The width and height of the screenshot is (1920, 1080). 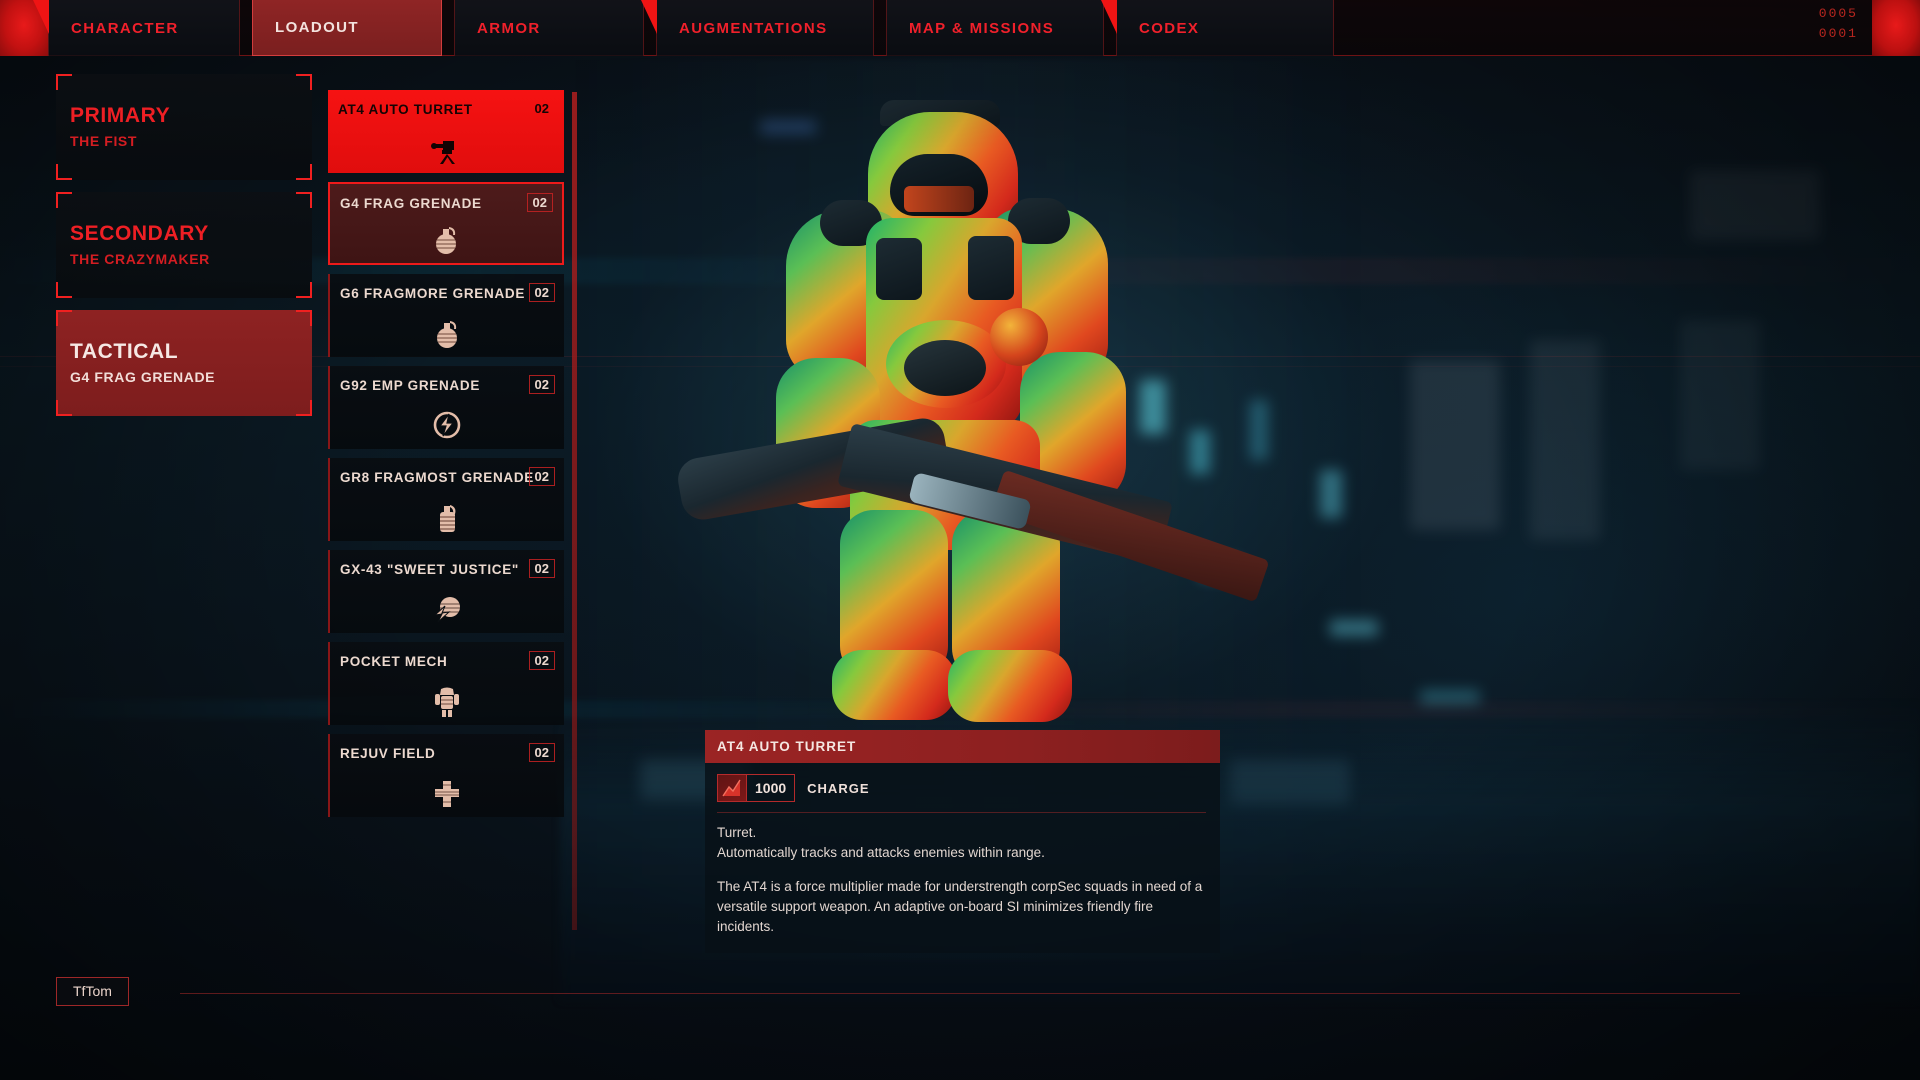 I want to click on tab-label: MAP & MISSIONS, so click(x=982, y=28).